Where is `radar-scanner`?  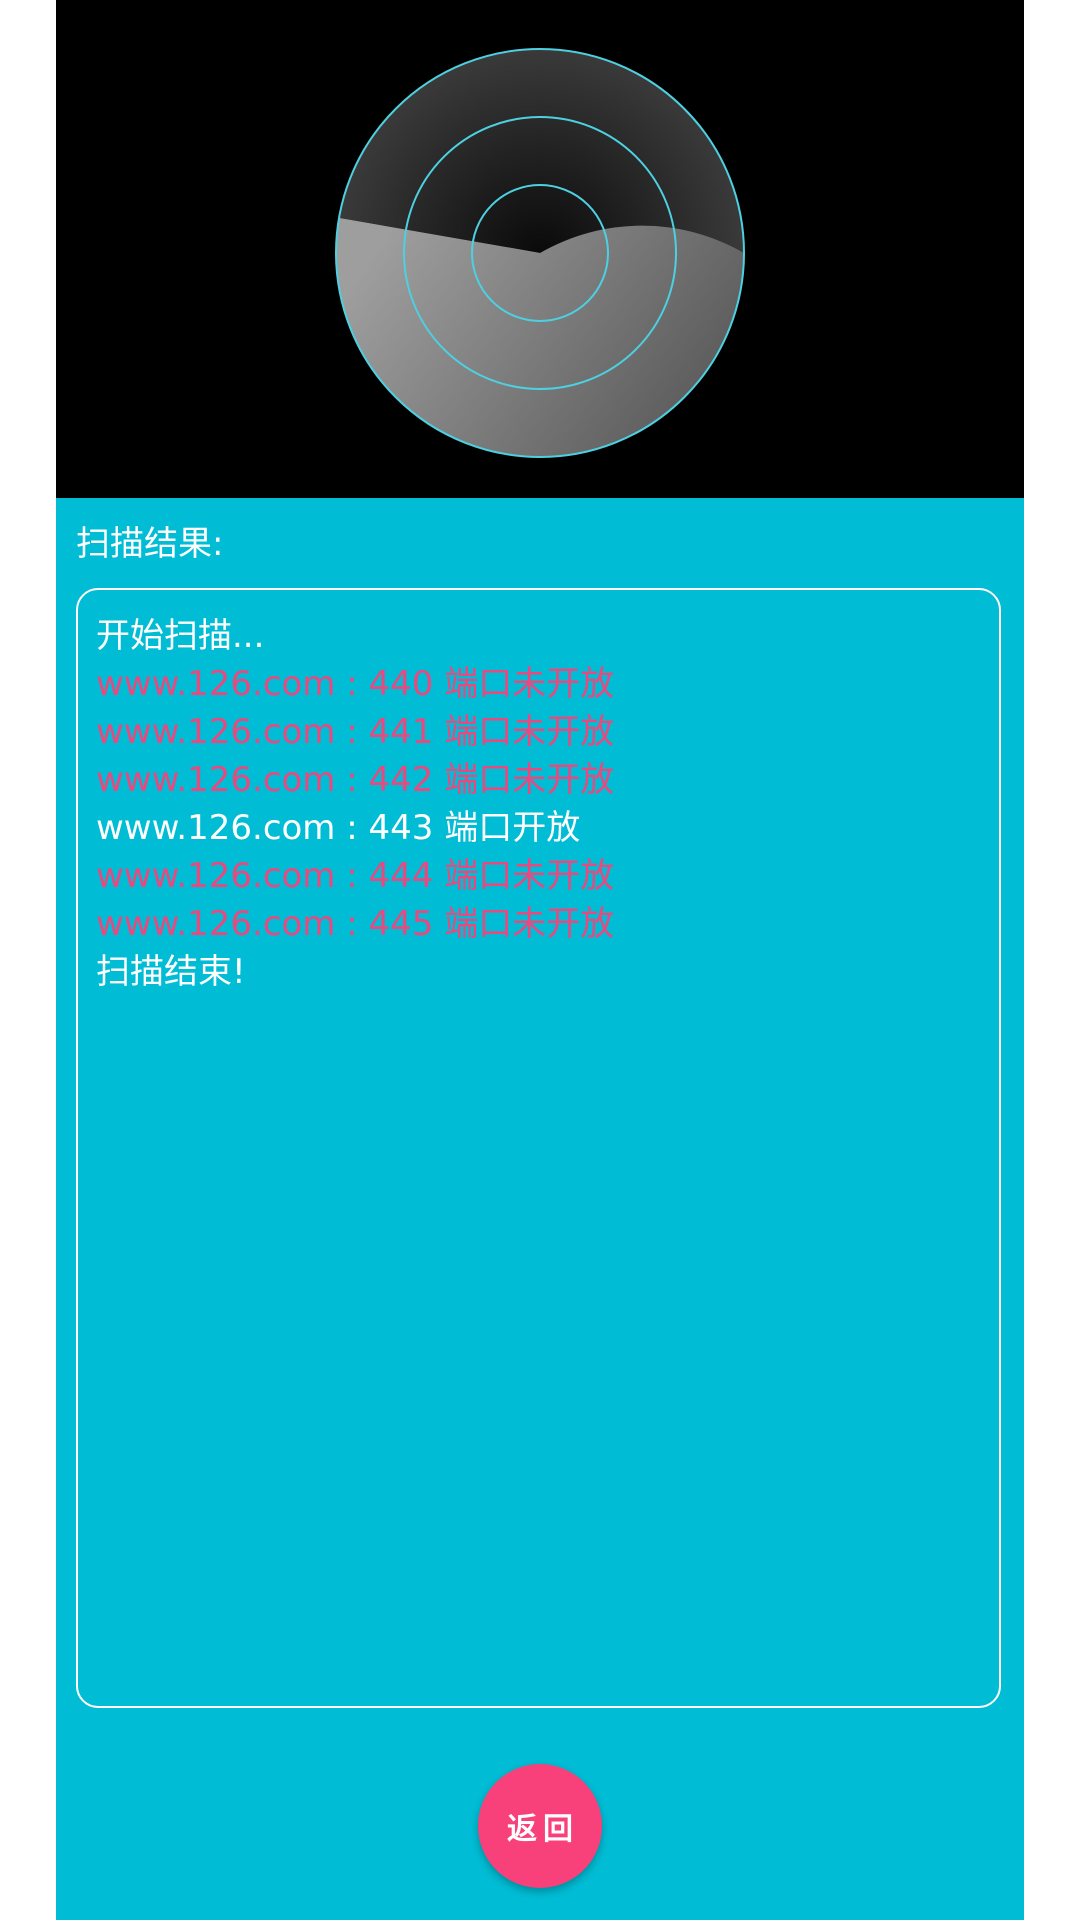
radar-scanner is located at coordinates (540, 253).